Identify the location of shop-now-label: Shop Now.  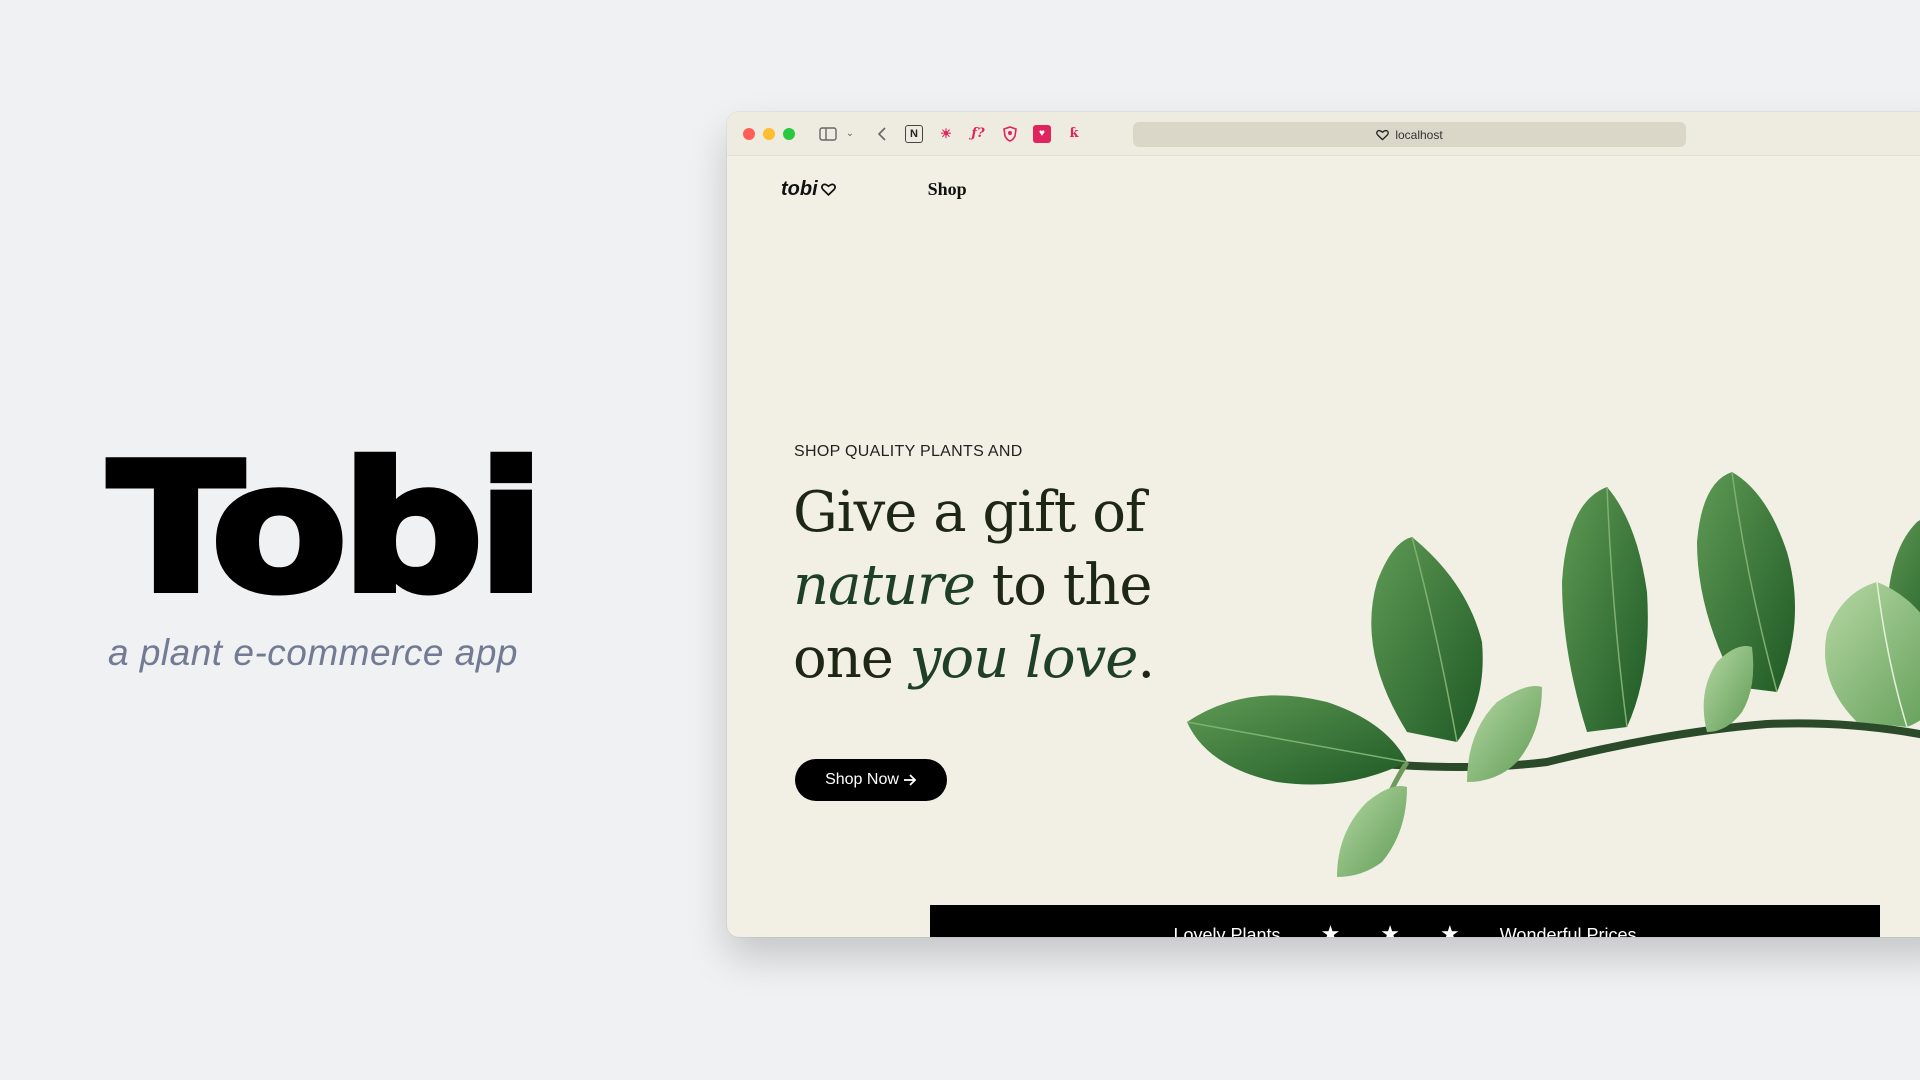
(862, 779).